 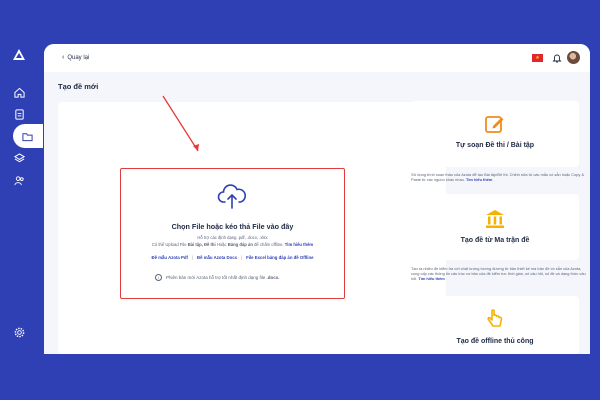 What do you see at coordinates (19, 180) in the screenshot?
I see `users-icon` at bounding box center [19, 180].